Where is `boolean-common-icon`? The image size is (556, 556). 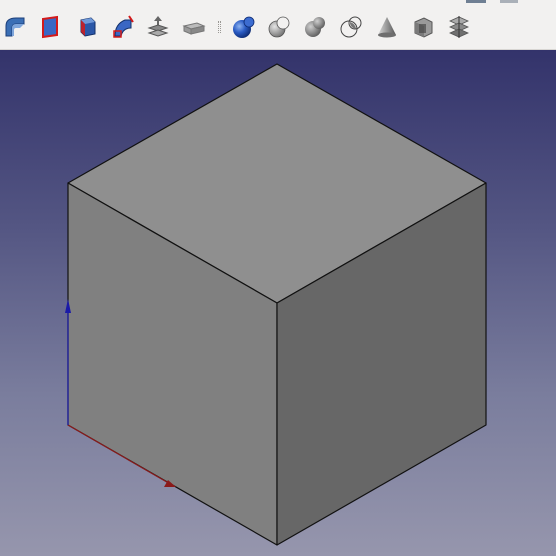 boolean-common-icon is located at coordinates (351, 27).